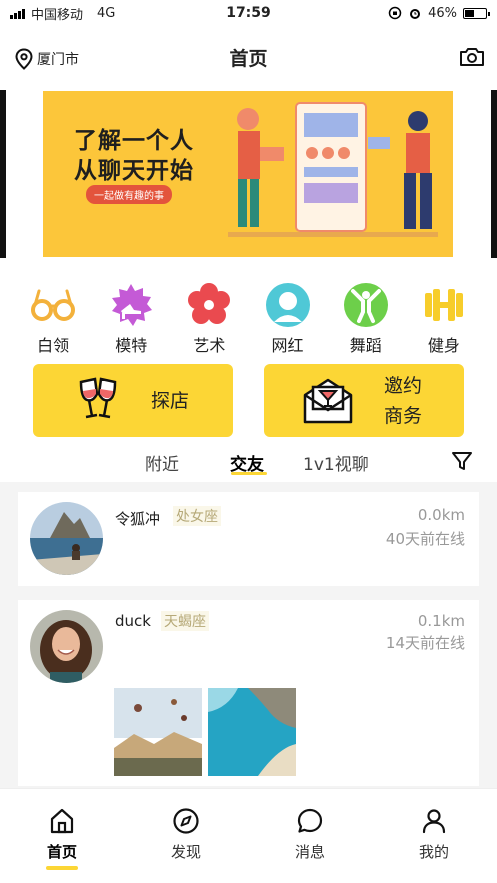 The width and height of the screenshot is (497, 883). What do you see at coordinates (24, 59) in the screenshot?
I see `location-pin-icon` at bounding box center [24, 59].